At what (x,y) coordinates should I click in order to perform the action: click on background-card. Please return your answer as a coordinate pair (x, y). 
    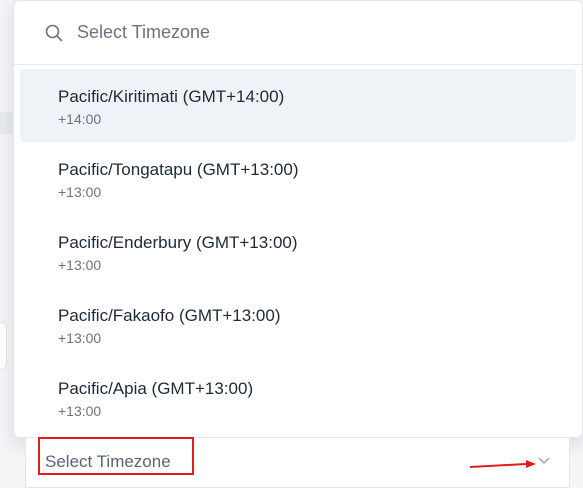
    Looking at the image, I should click on (3, 346).